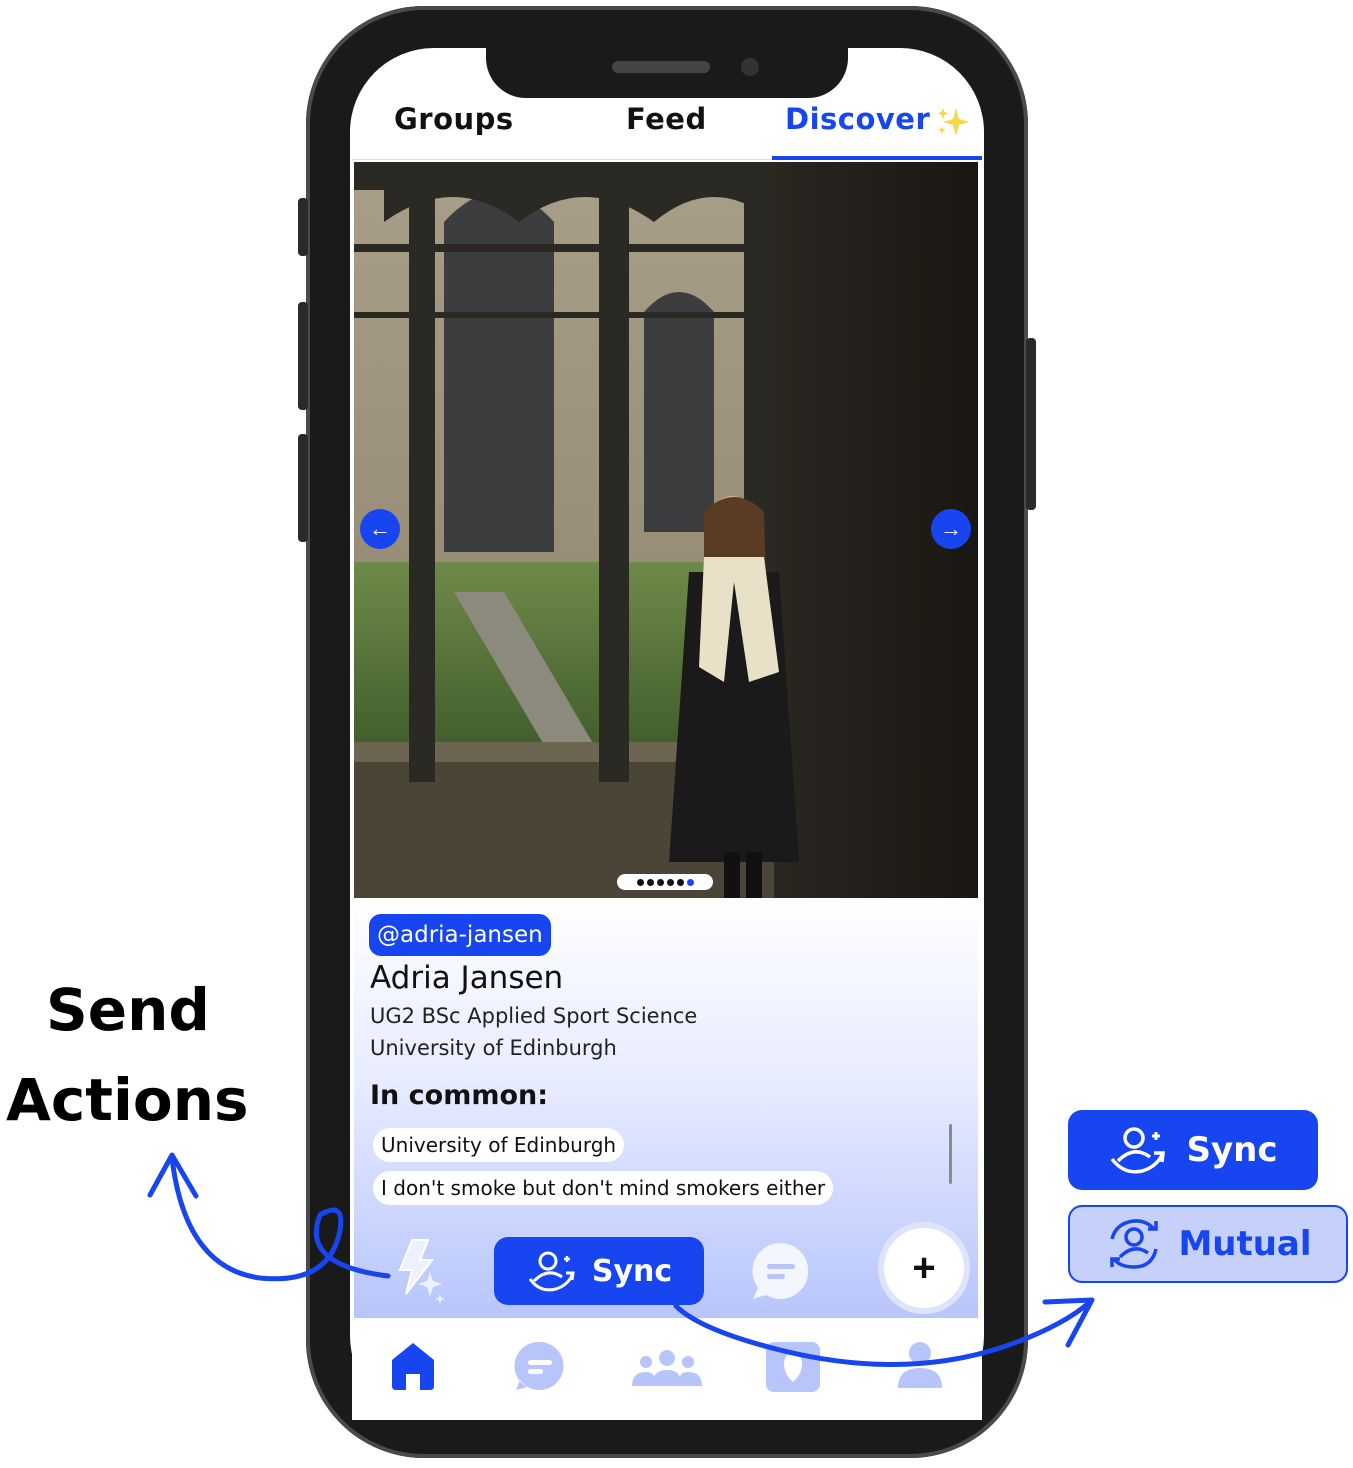 This screenshot has width=1353, height=1468. What do you see at coordinates (667, 1368) in the screenshot?
I see `groups-icon` at bounding box center [667, 1368].